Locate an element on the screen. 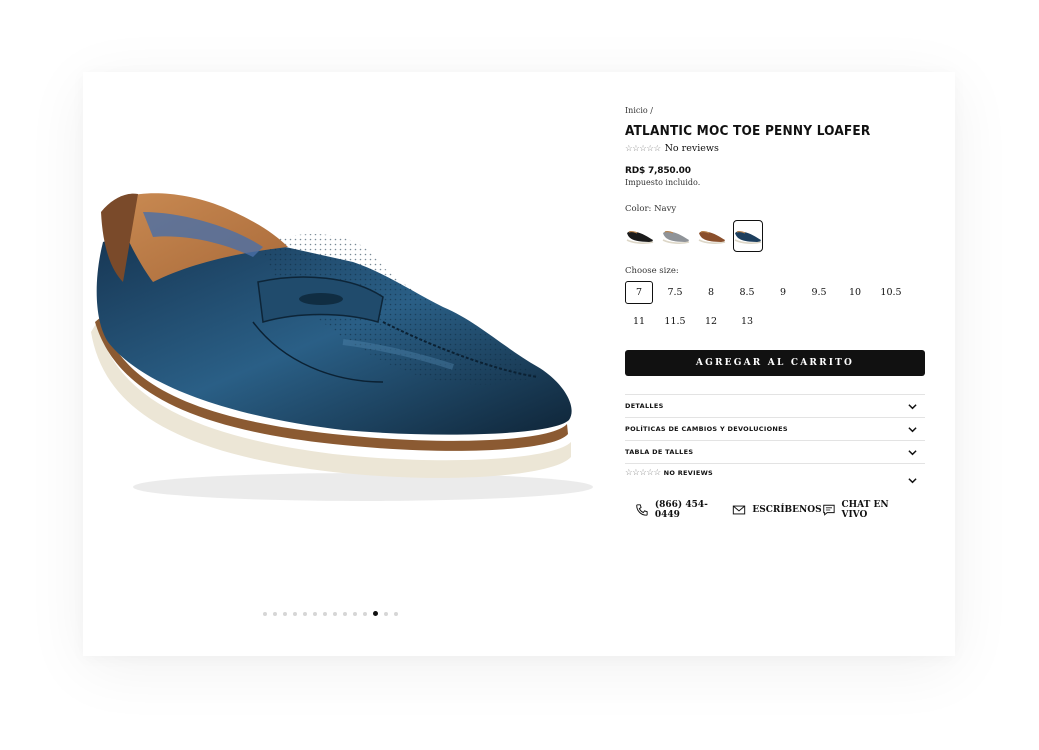  chat-icon is located at coordinates (828, 510).